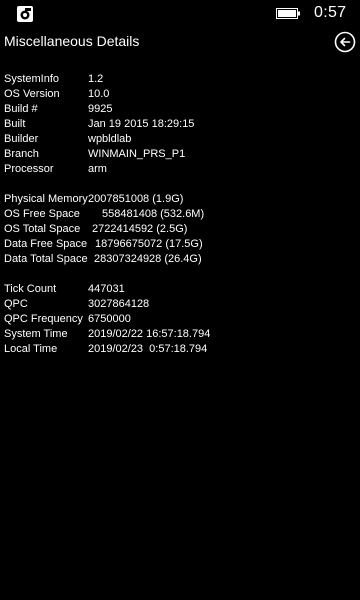  I want to click on detail-value: 18796675072 (17.5G), so click(149, 244).